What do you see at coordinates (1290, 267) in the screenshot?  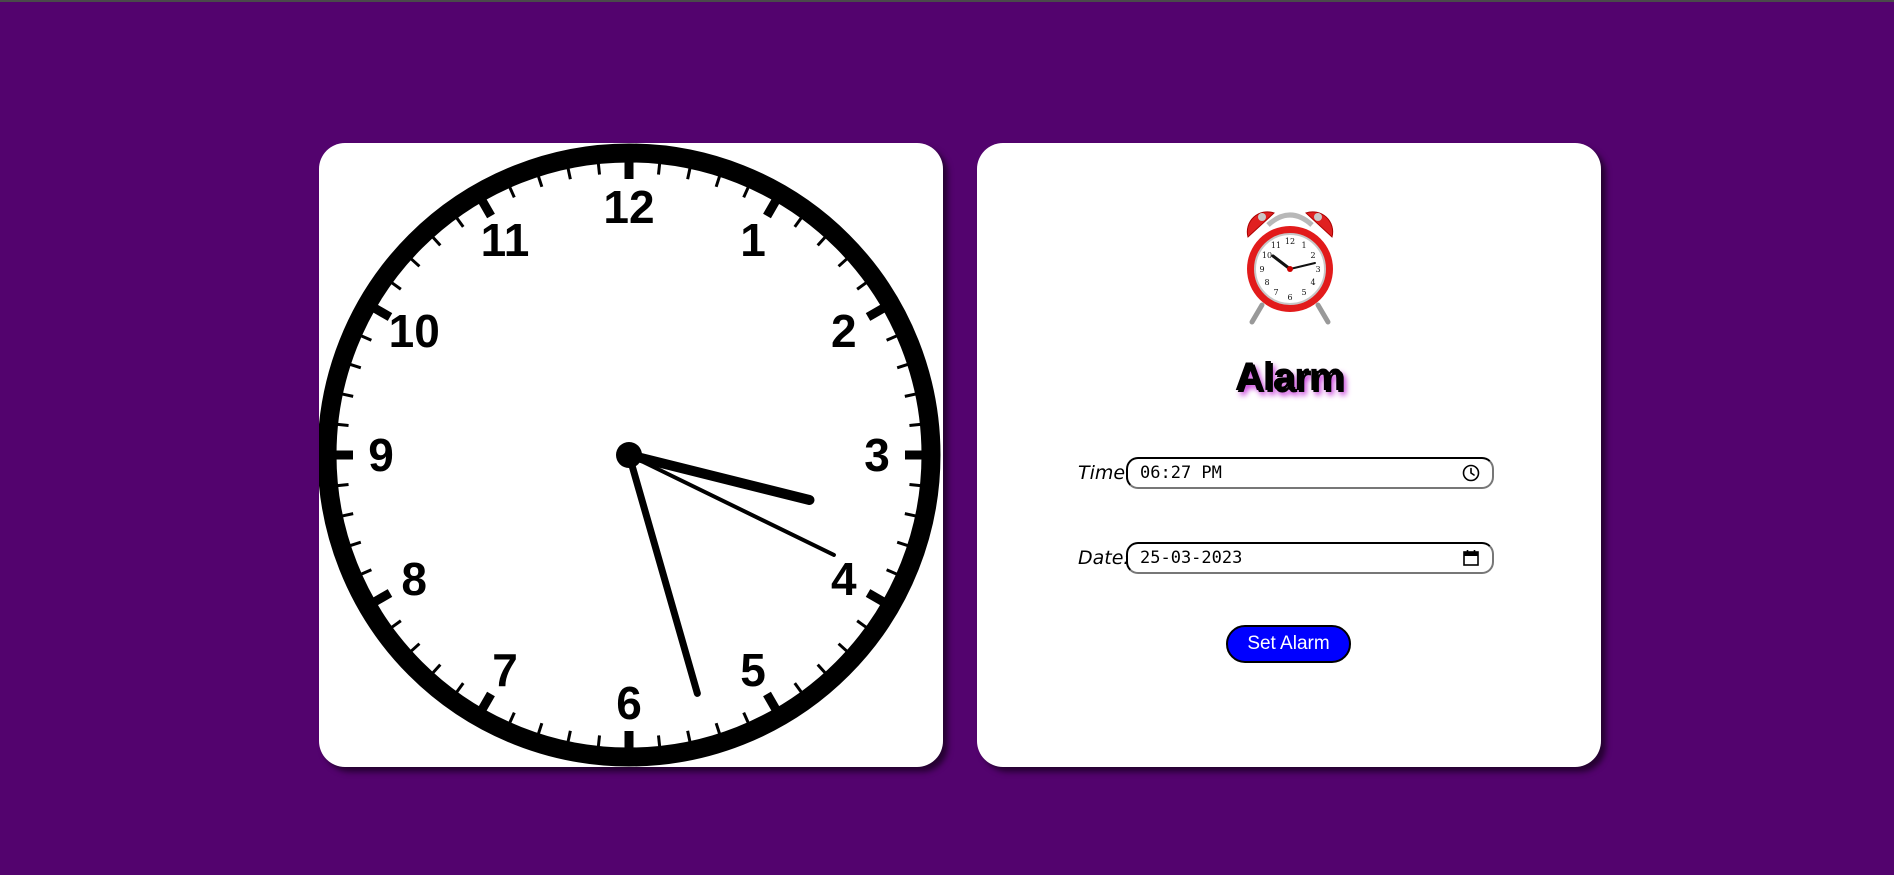 I see `alarm-clock-icon: 12 1 2 3 4 5 6 7 8 9 10 11` at bounding box center [1290, 267].